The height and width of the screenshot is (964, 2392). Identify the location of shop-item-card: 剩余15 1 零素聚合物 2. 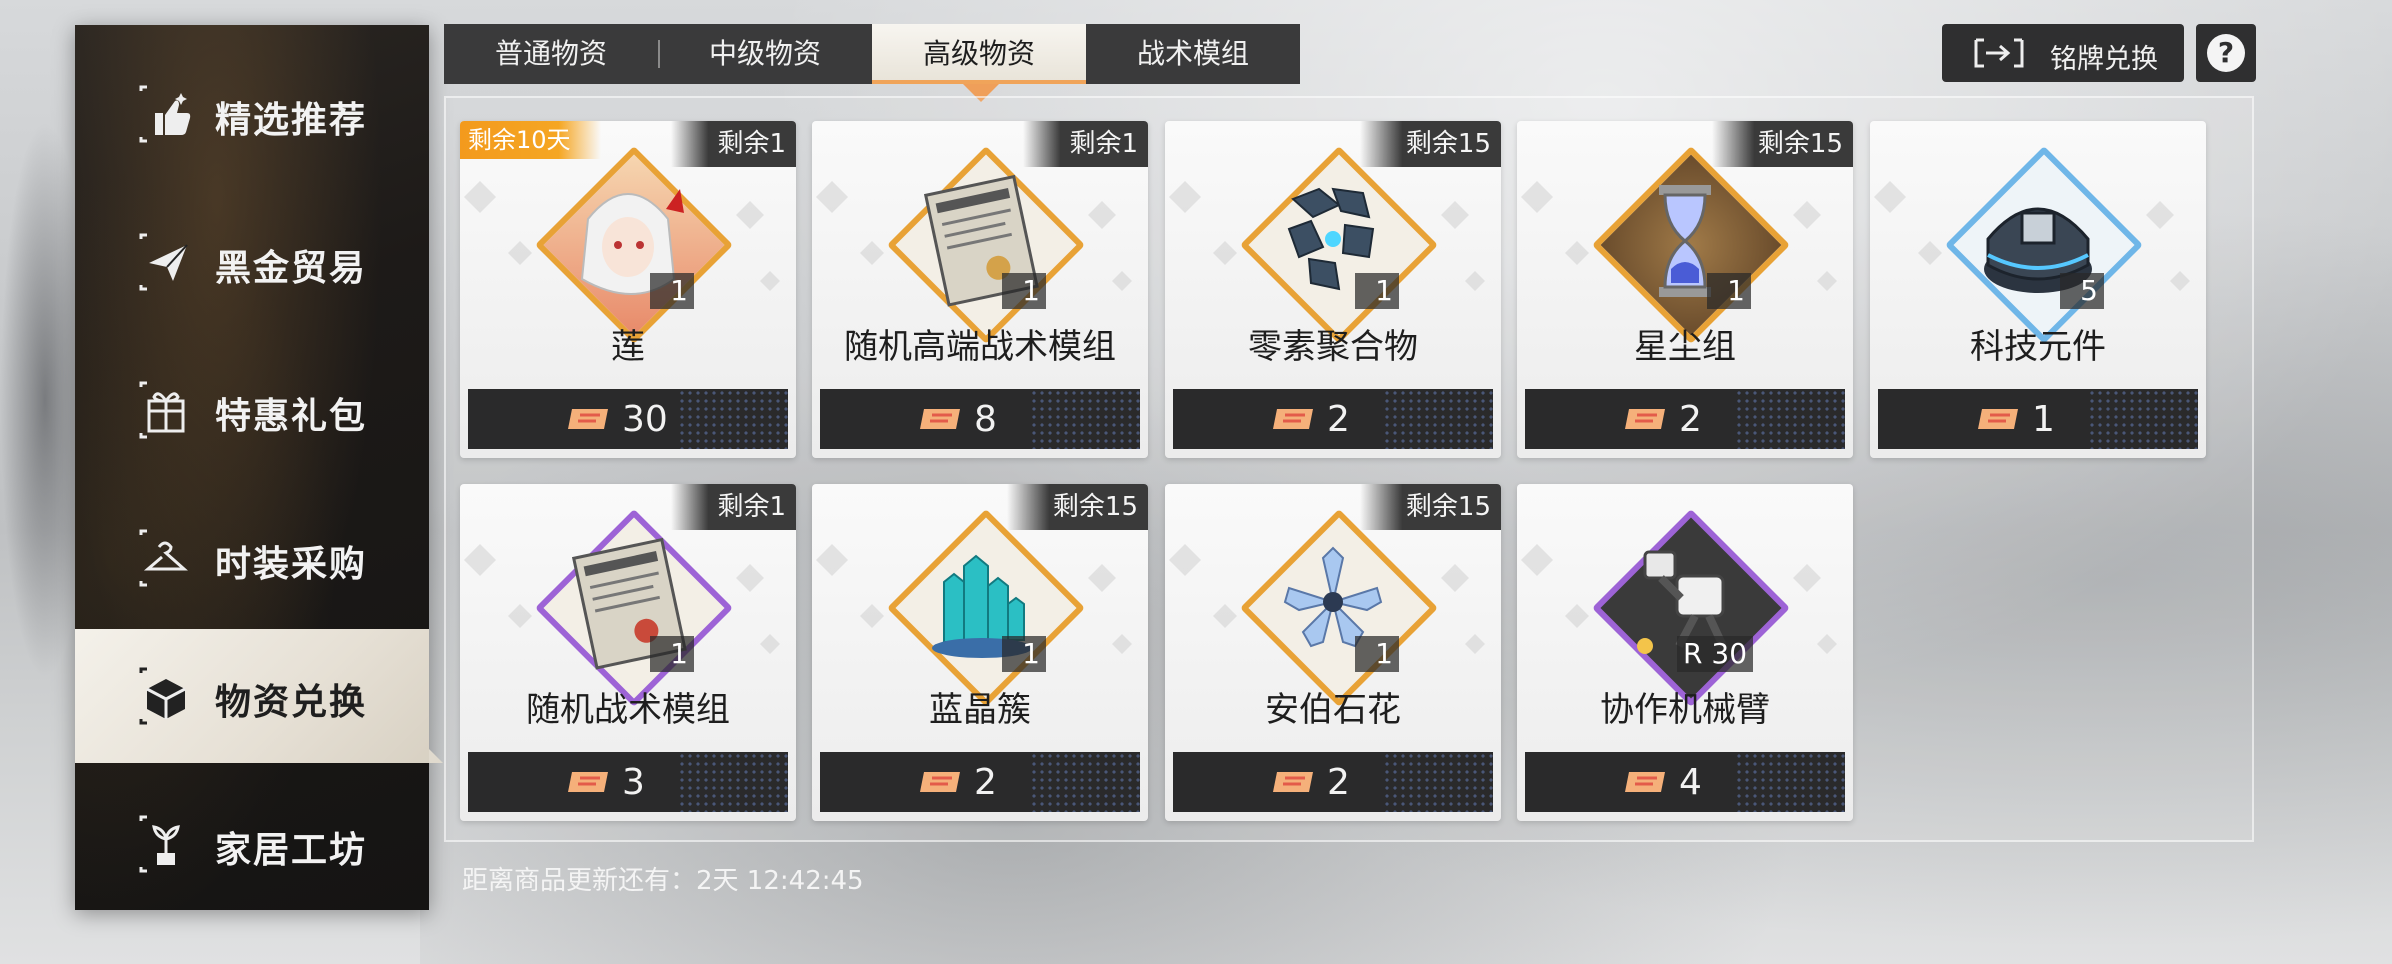
(1333, 289).